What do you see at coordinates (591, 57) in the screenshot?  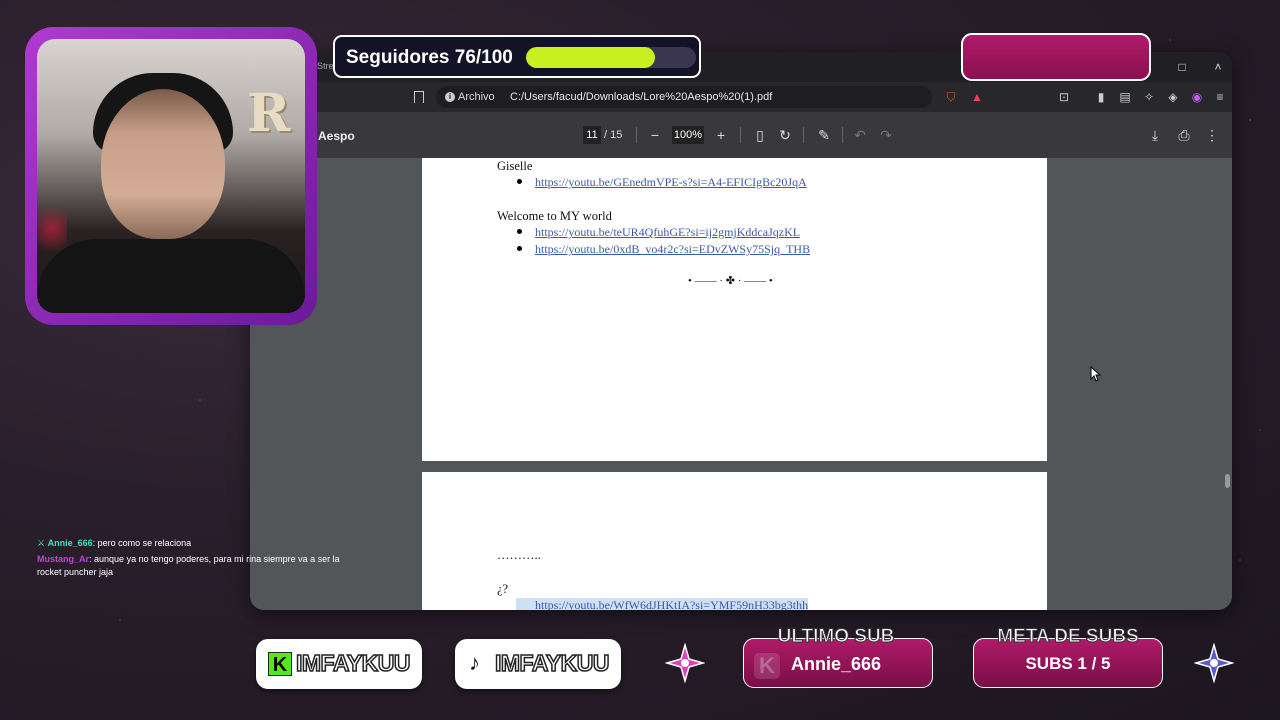 I see `goal-progress-fill` at bounding box center [591, 57].